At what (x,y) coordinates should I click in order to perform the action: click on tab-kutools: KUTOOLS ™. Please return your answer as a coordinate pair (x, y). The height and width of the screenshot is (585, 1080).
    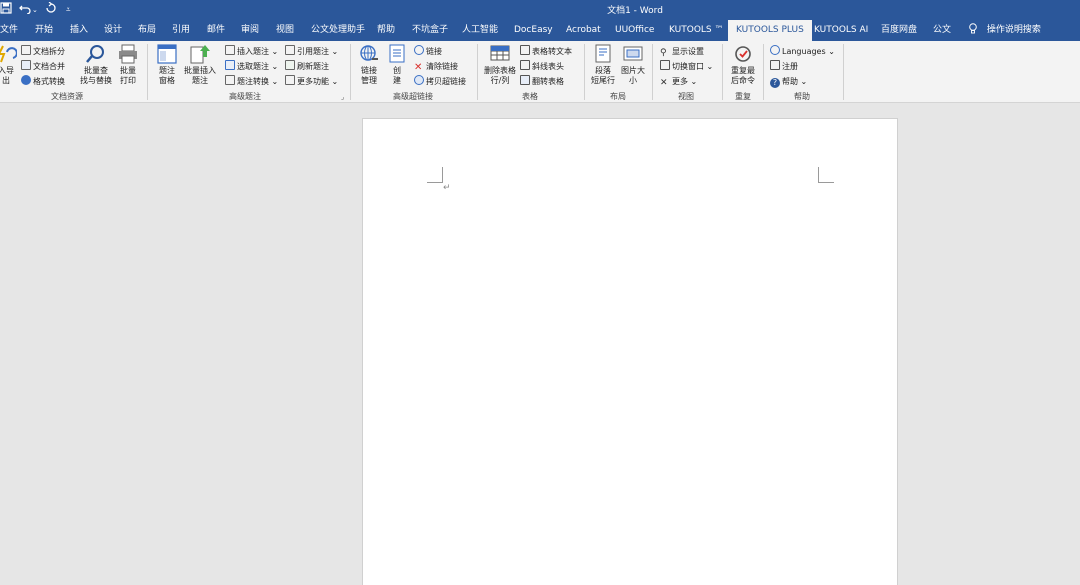
    Looking at the image, I should click on (696, 30).